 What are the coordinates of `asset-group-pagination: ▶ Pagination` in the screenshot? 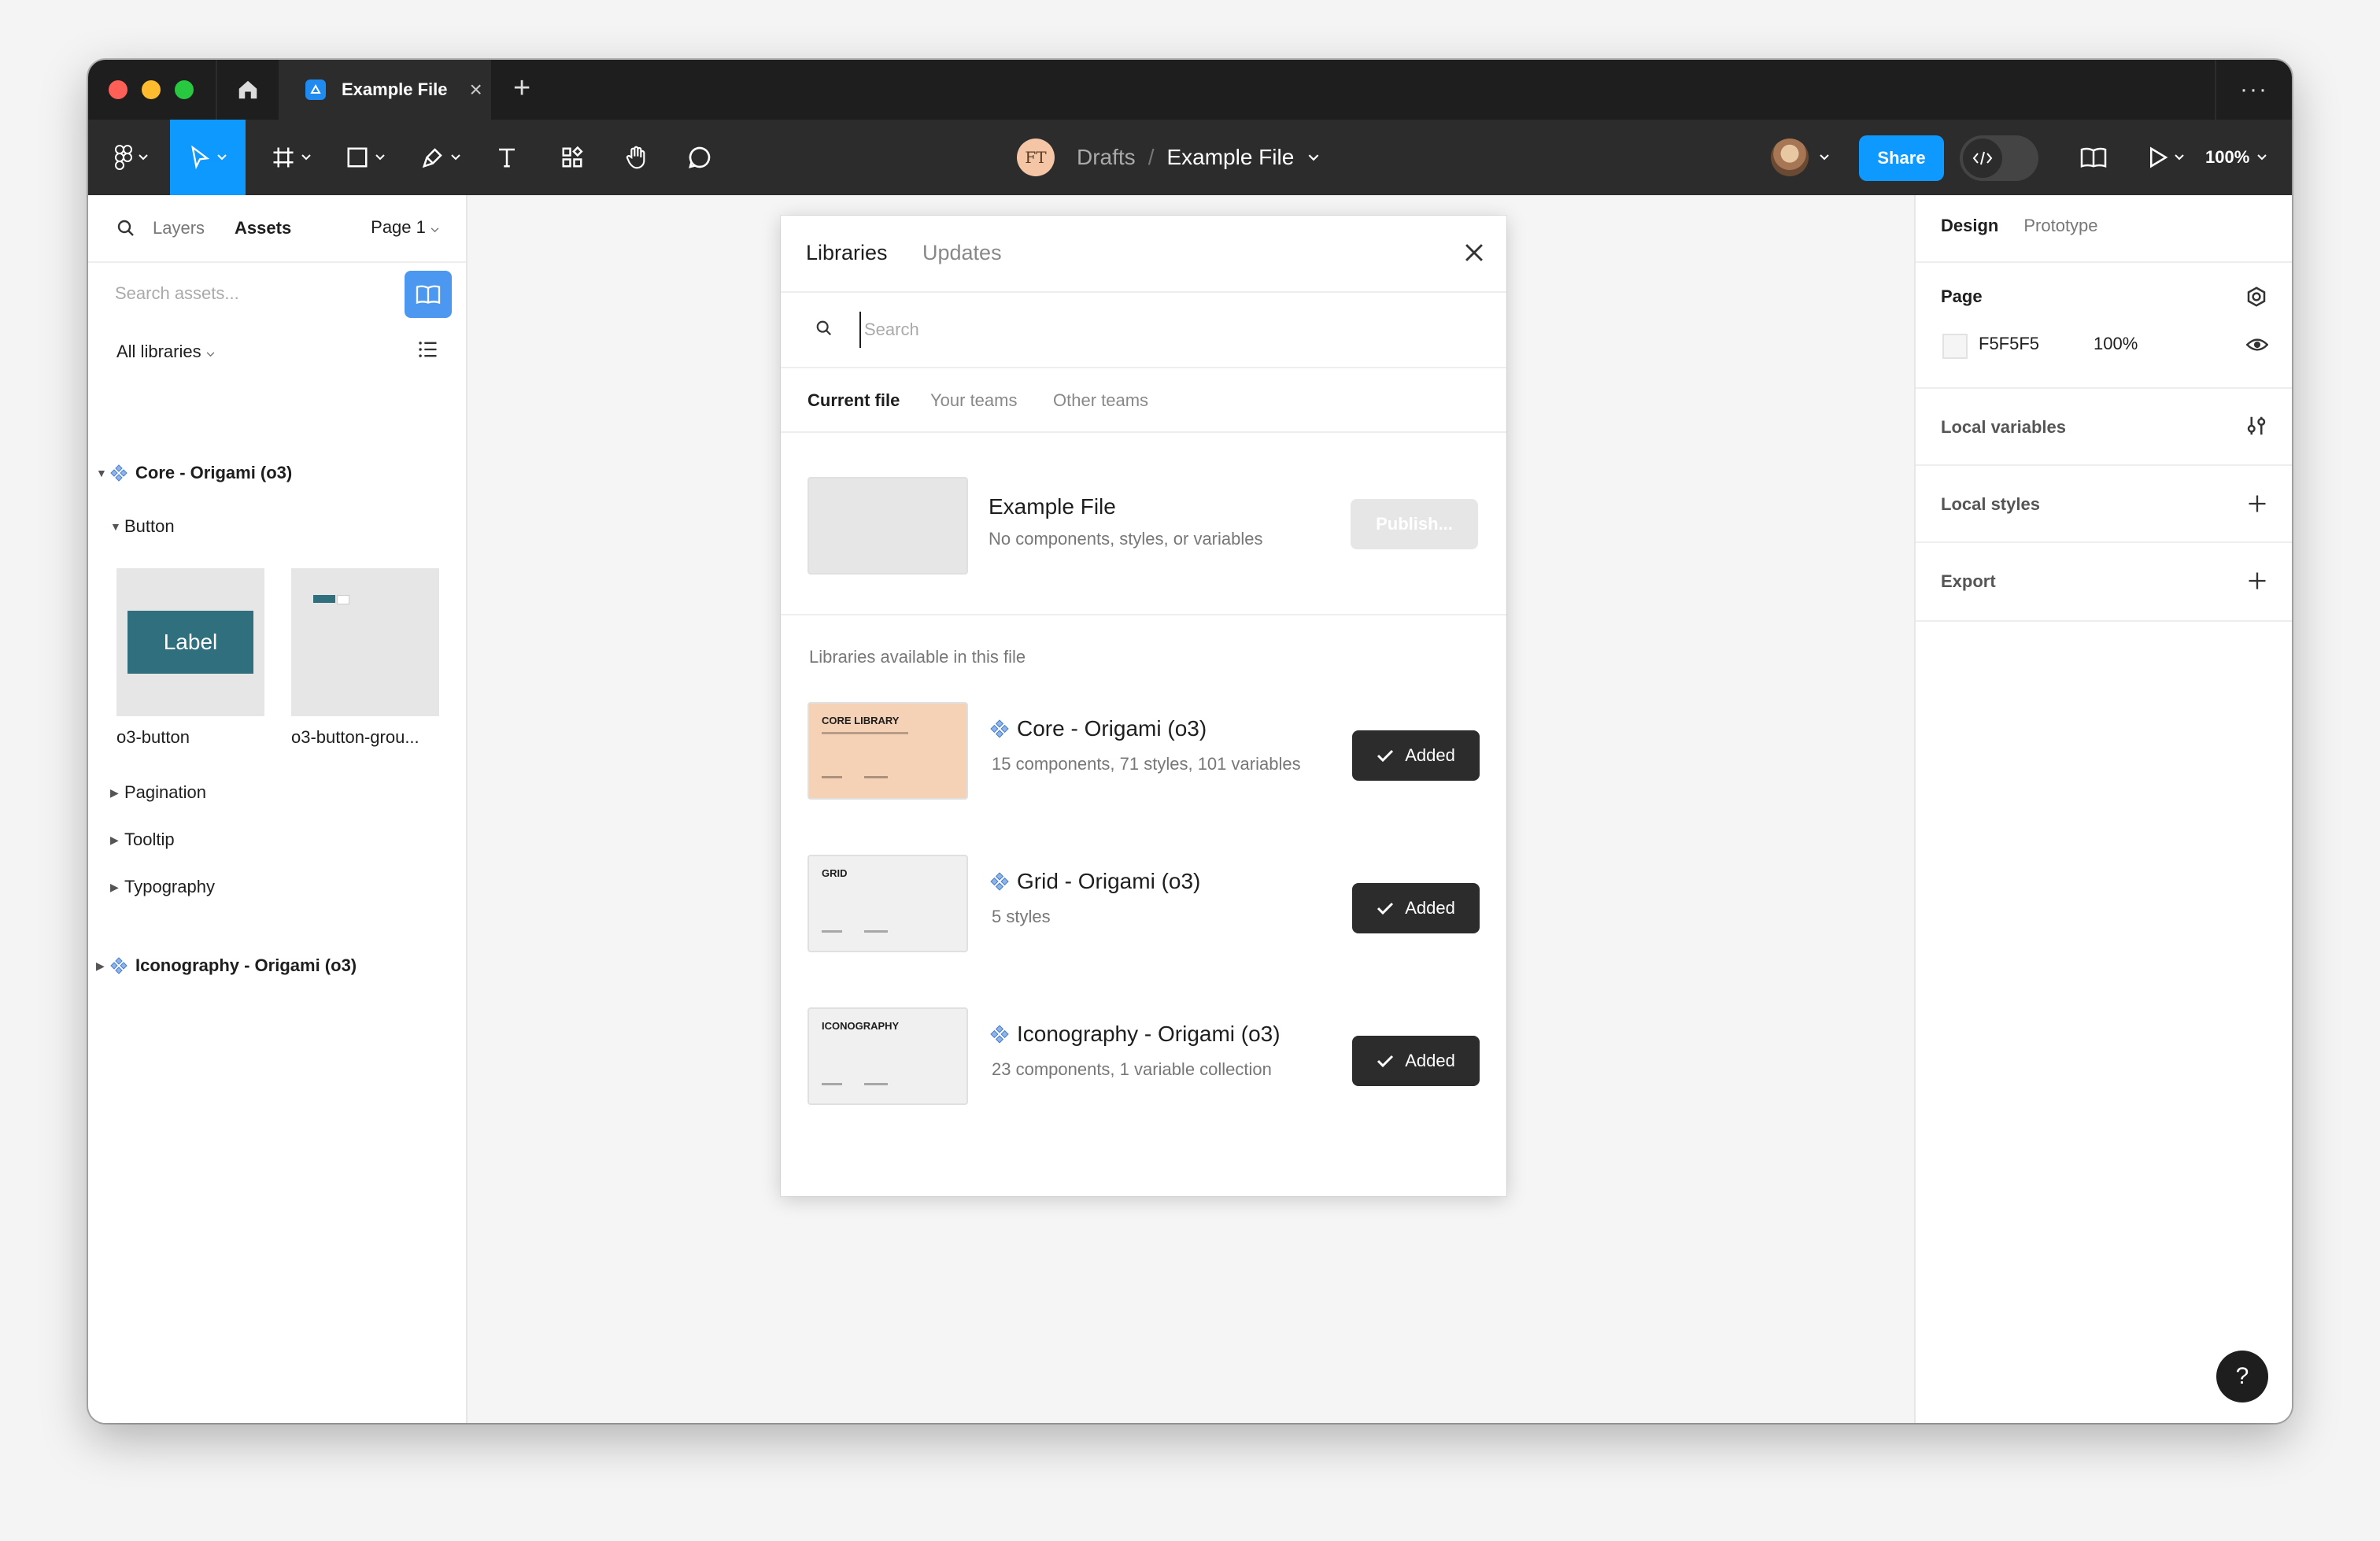 It's located at (158, 792).